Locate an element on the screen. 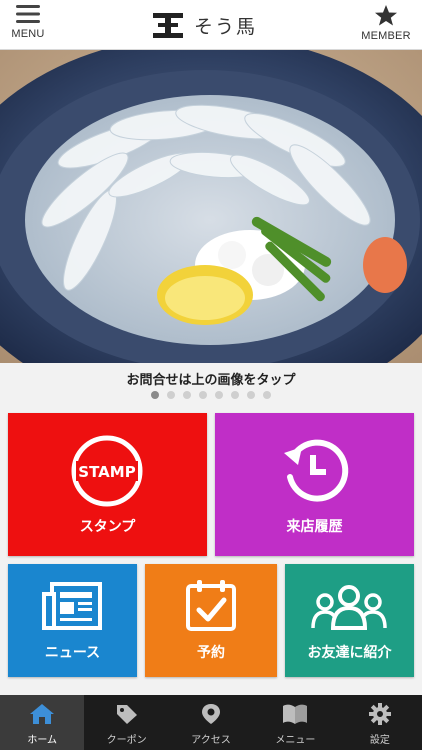 The width and height of the screenshot is (422, 750). stamp-label: スタンプ is located at coordinates (107, 527).